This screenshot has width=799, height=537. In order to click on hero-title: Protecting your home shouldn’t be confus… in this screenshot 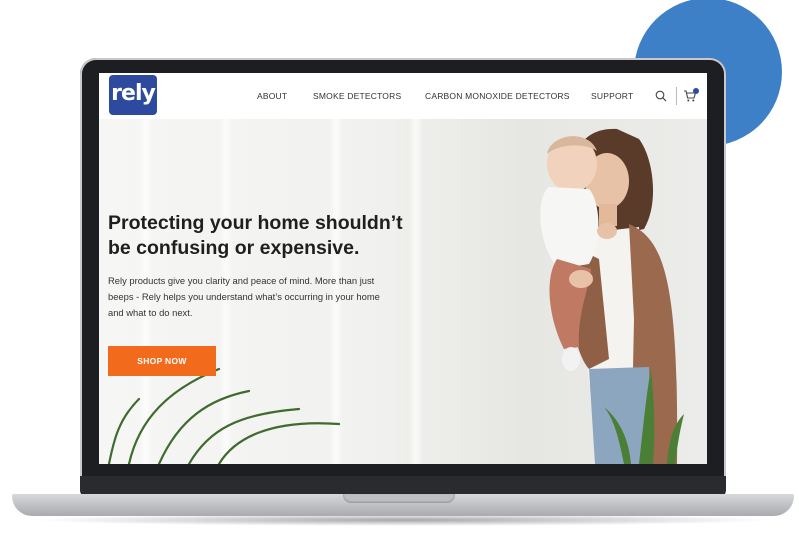, I will do `click(255, 235)`.